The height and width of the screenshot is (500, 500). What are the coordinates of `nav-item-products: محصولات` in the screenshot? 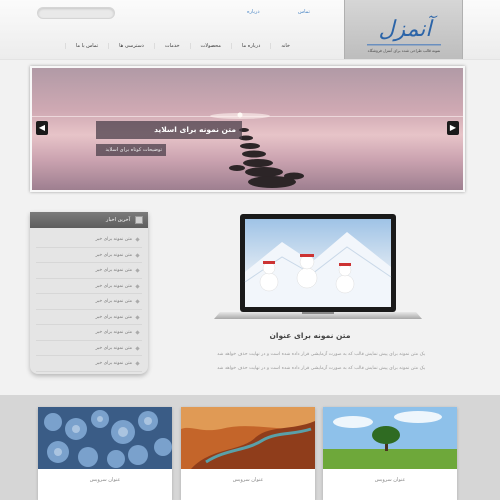 It's located at (210, 46).